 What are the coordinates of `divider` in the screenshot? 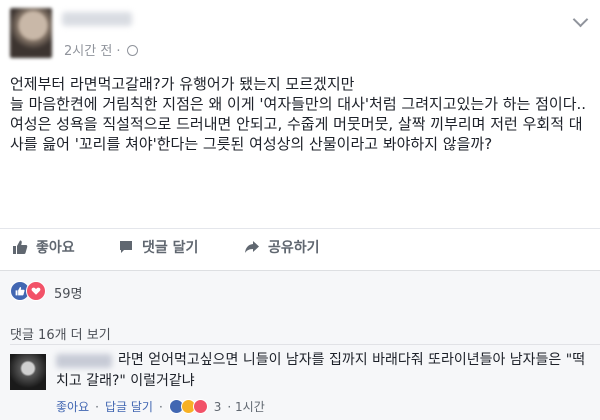 It's located at (305, 344).